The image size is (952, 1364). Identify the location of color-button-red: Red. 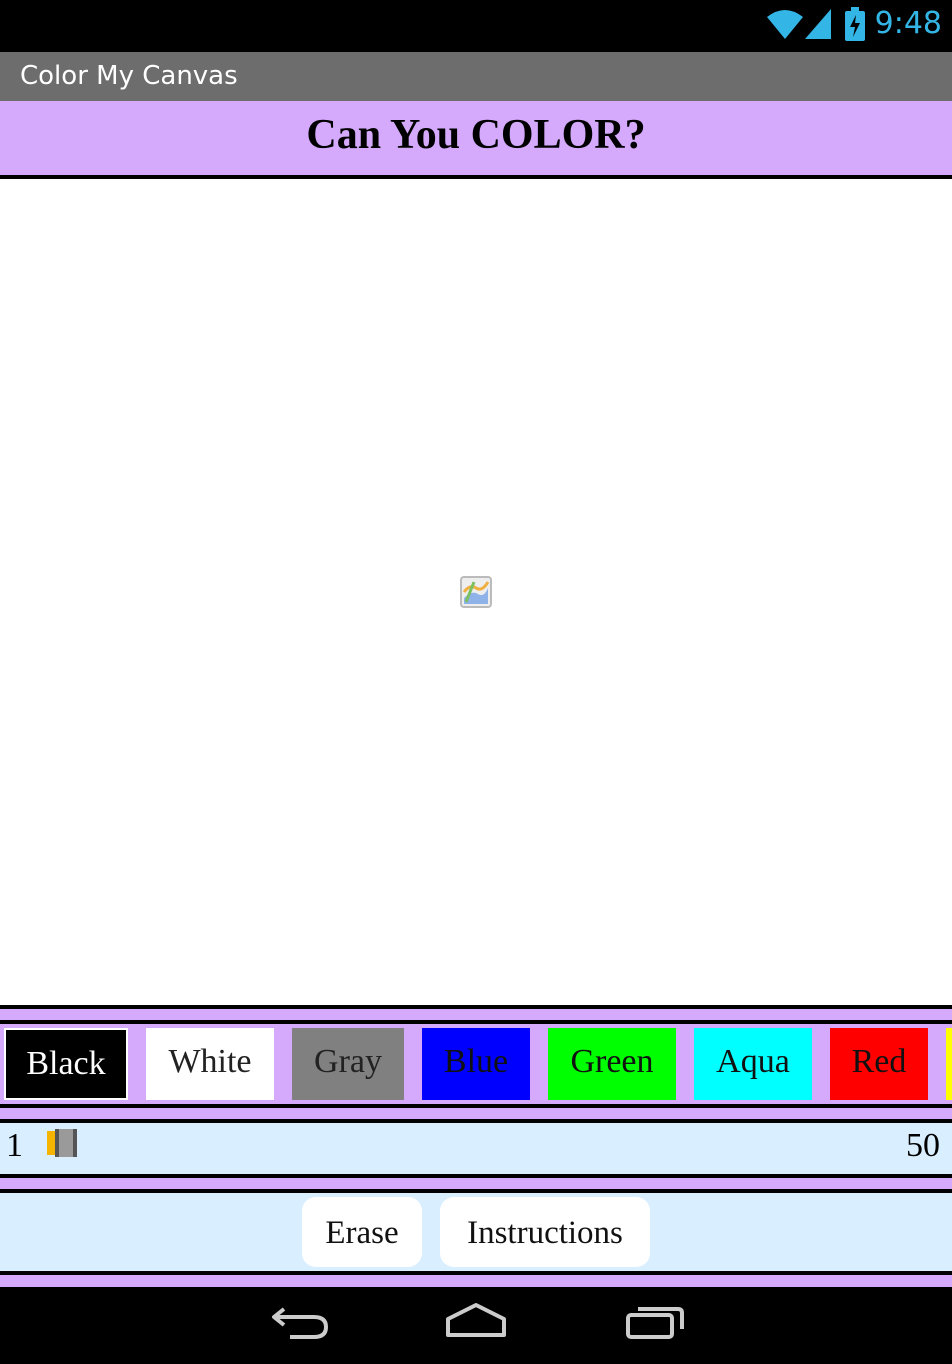
(879, 1064).